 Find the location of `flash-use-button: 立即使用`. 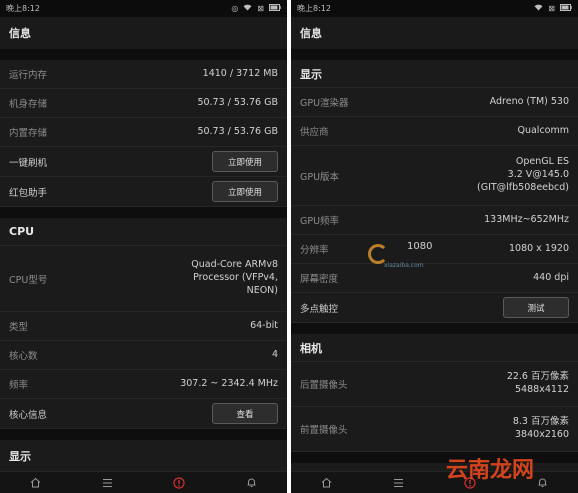

flash-use-button: 立即使用 is located at coordinates (245, 161).